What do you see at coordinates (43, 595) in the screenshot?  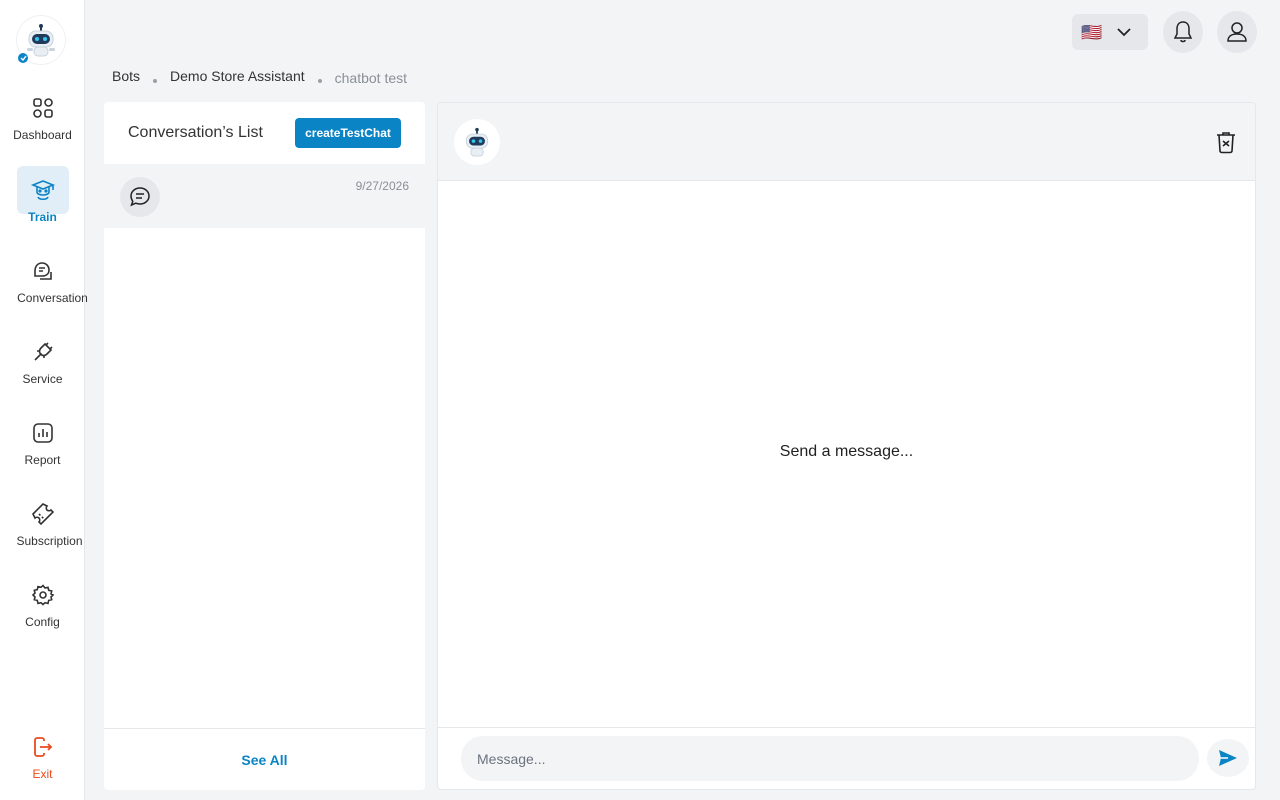 I see `gear-icon` at bounding box center [43, 595].